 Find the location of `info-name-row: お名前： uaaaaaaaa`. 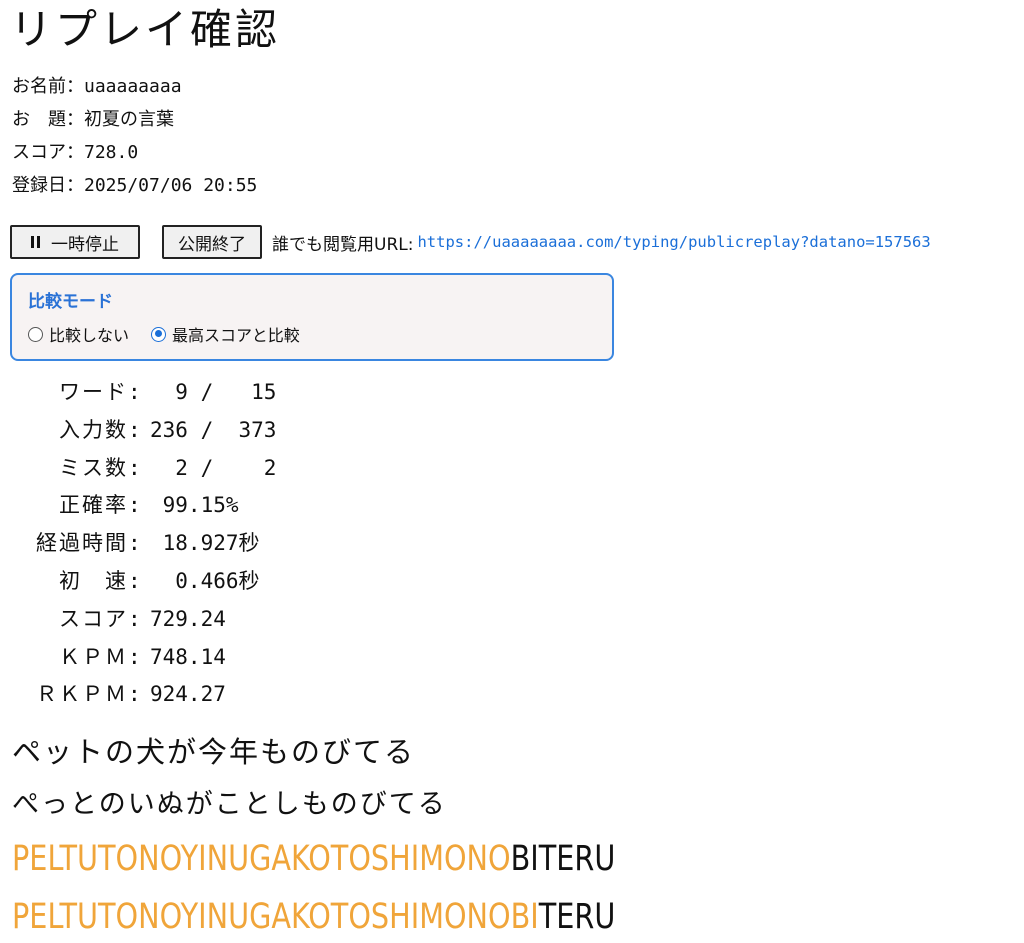

info-name-row: お名前： uaaaaaaaa is located at coordinates (134, 86).